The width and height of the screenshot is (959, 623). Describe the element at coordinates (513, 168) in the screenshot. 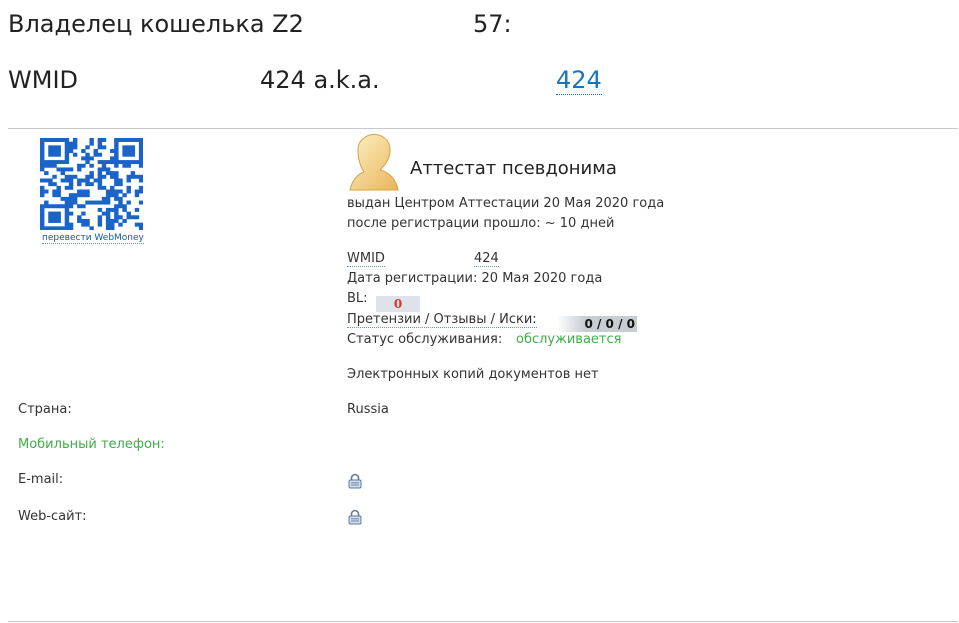

I see `certificate-title: Аттестат псевдонима` at that location.